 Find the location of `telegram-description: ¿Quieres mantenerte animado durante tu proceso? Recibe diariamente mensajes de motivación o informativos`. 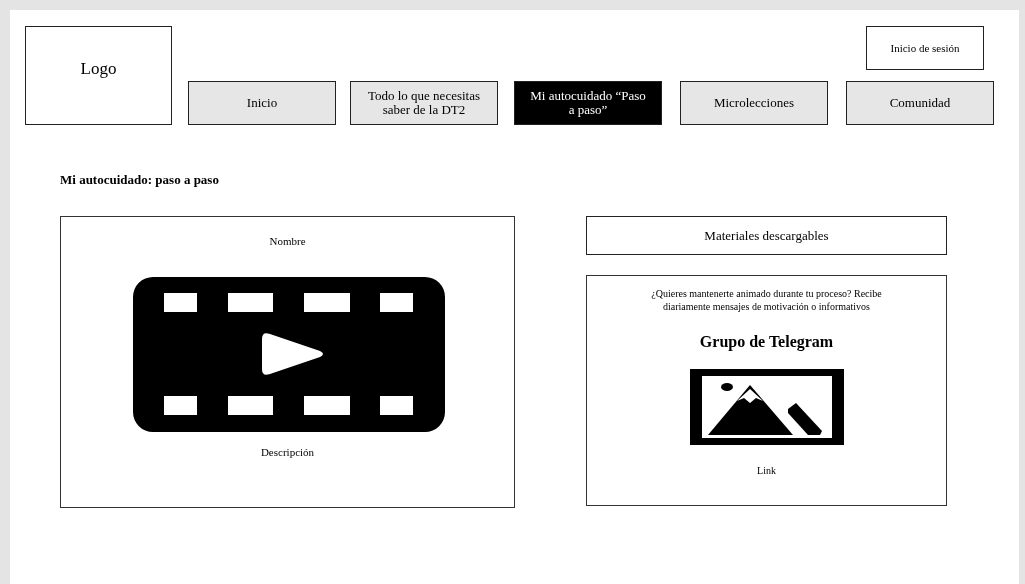

telegram-description: ¿Quieres mantenerte animado durante tu proceso? Recibe diariamente mensajes de motivación o informativos is located at coordinates (766, 300).